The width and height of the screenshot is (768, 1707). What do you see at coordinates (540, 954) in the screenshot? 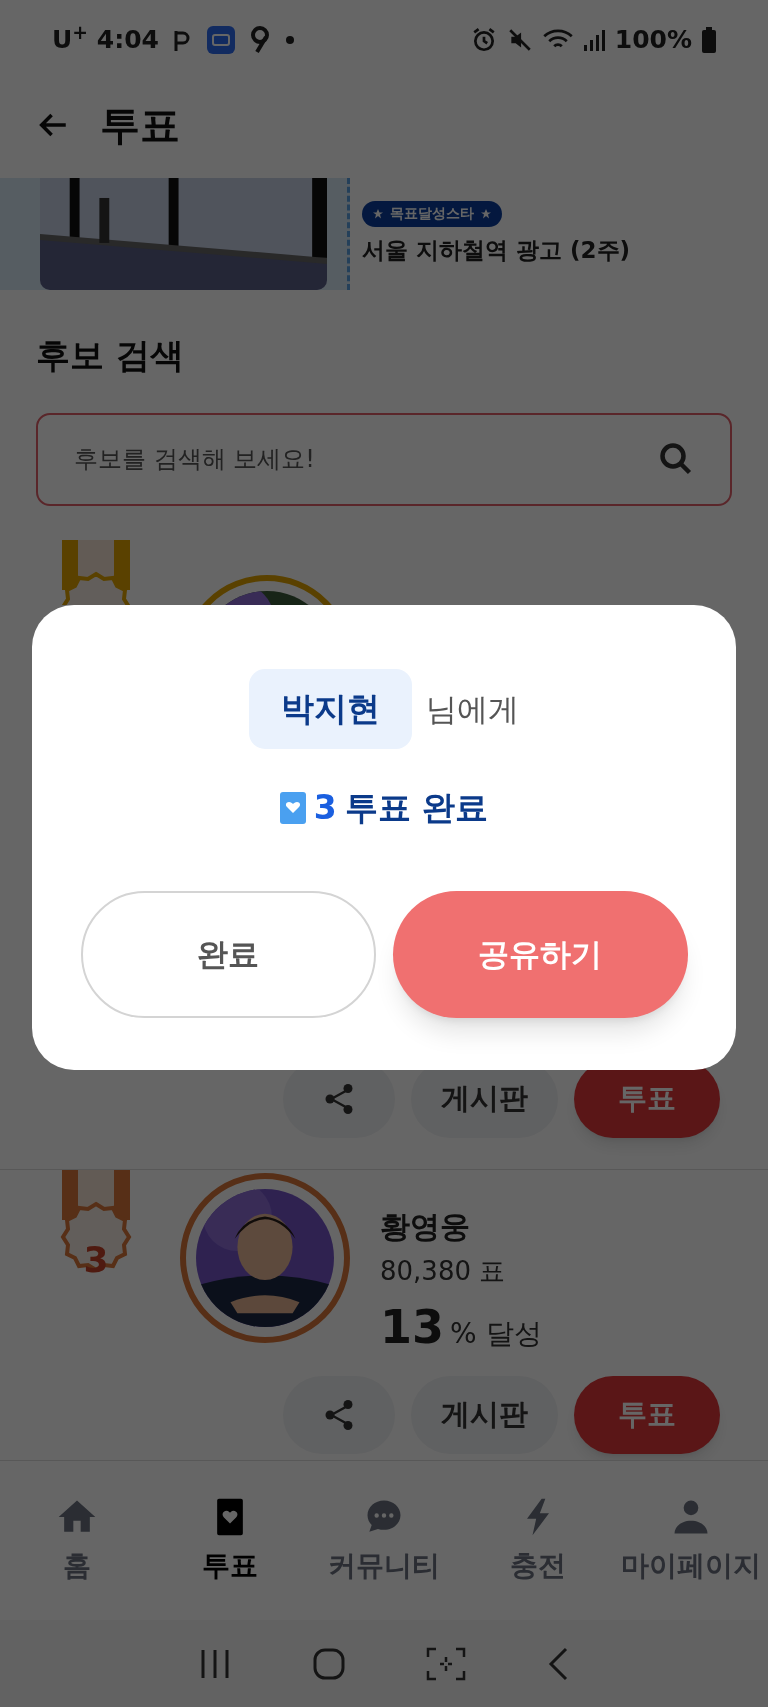
I see `share-button: 공유하기` at bounding box center [540, 954].